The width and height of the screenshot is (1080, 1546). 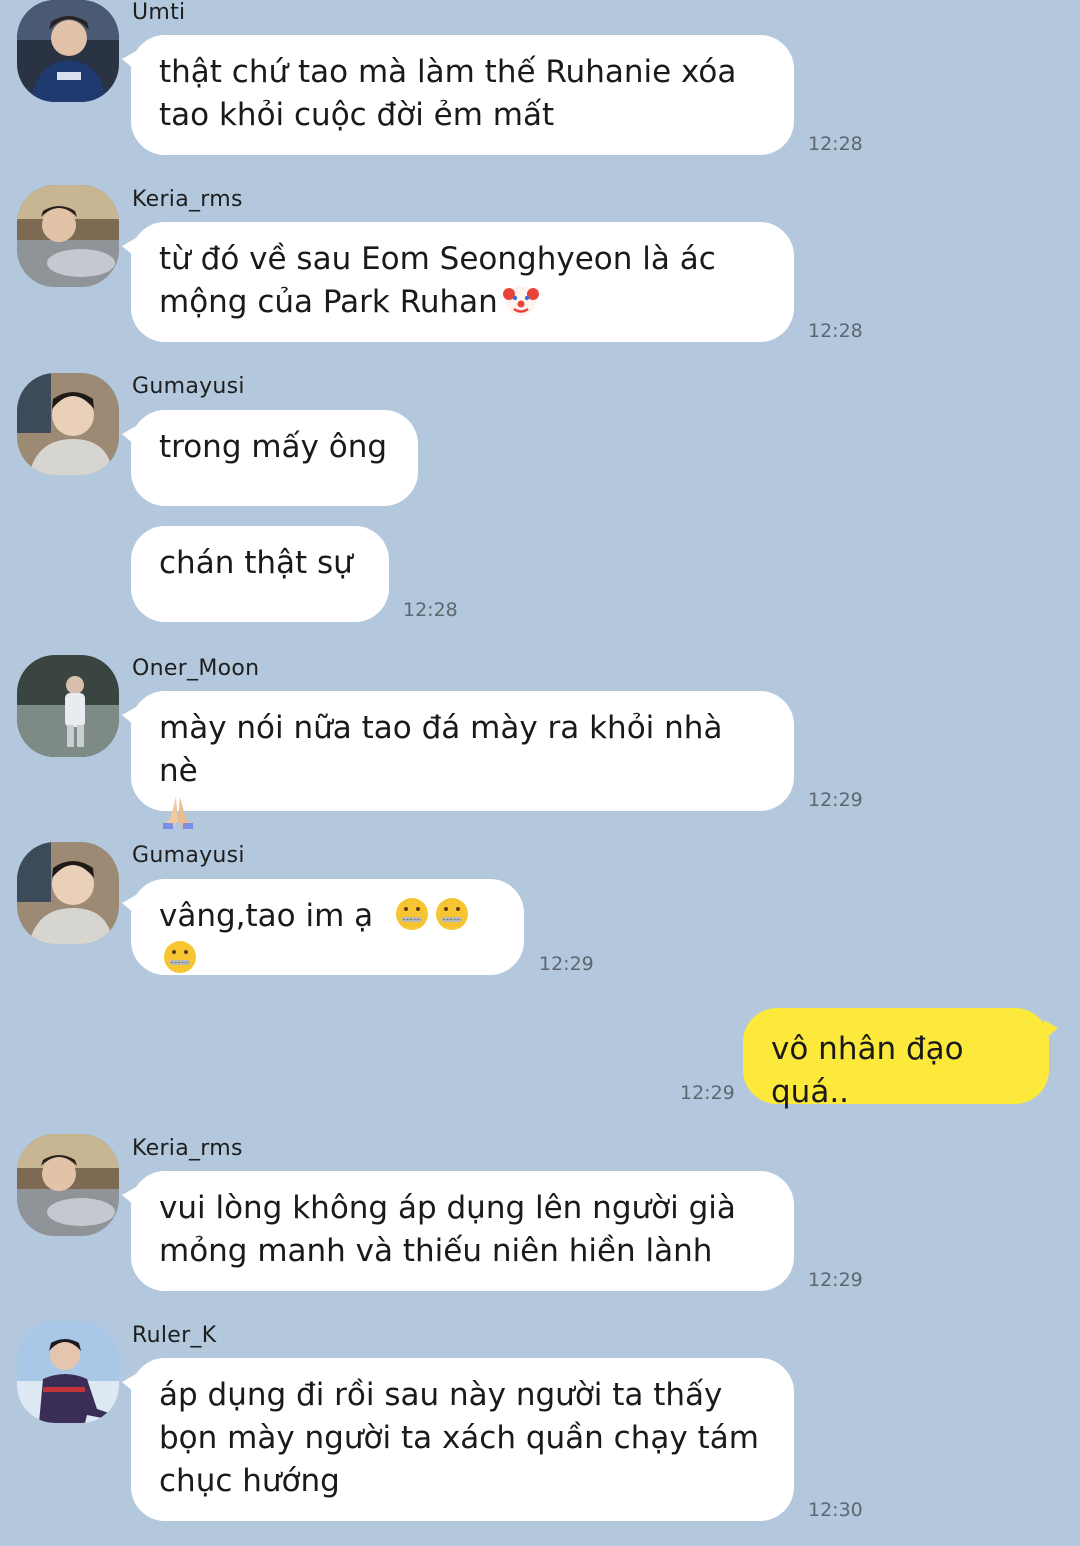 What do you see at coordinates (447, 1208) in the screenshot?
I see `message-line: vui lòng không áp dụng lên người già` at bounding box center [447, 1208].